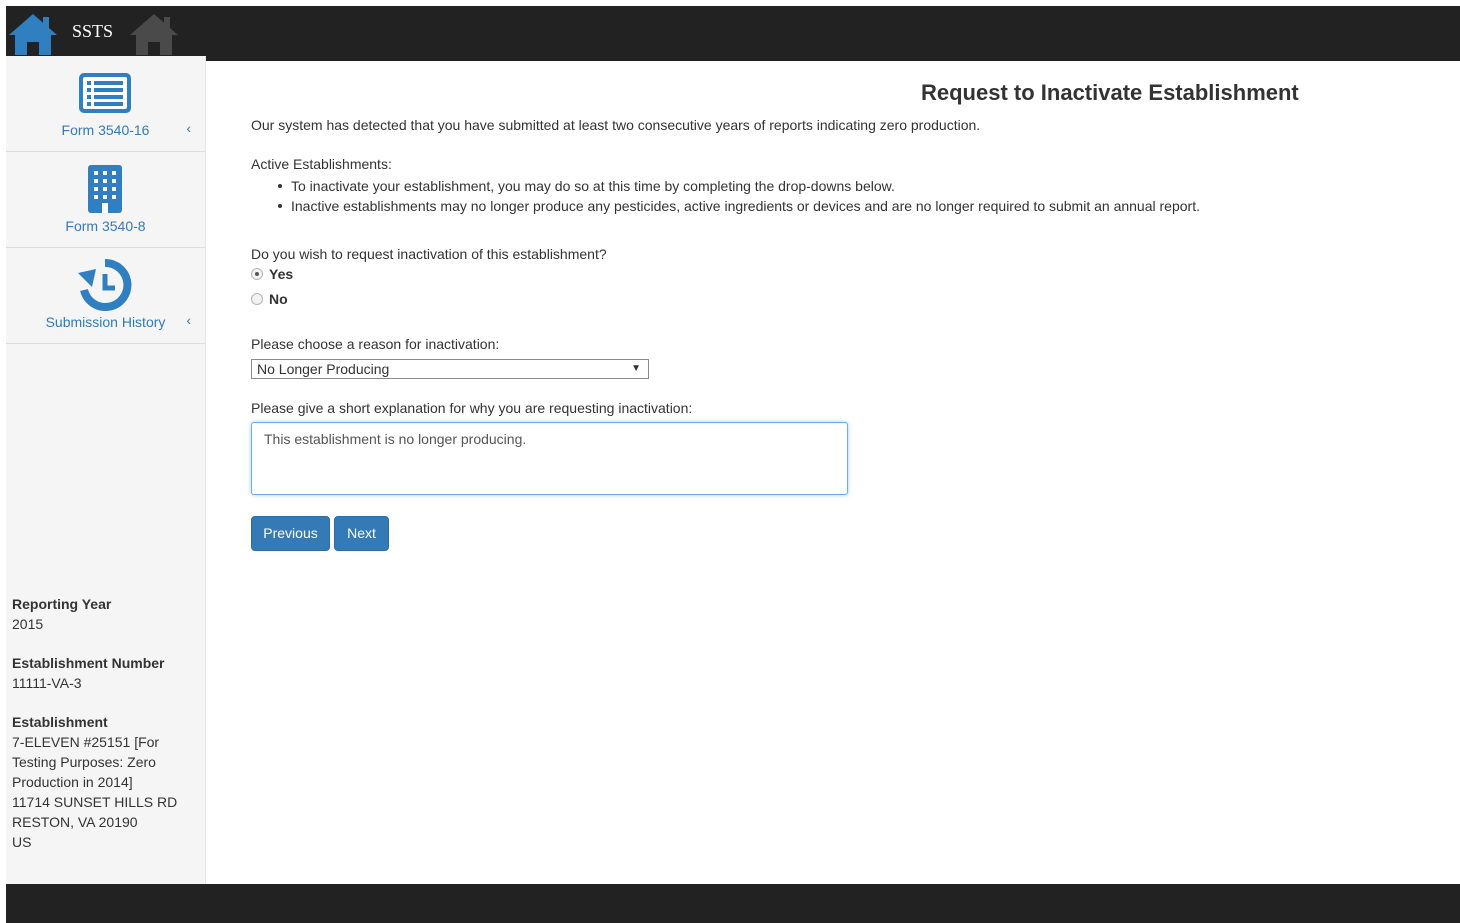 The width and height of the screenshot is (1460, 923). Describe the element at coordinates (290, 533) in the screenshot. I see `previous-button: Previous` at that location.